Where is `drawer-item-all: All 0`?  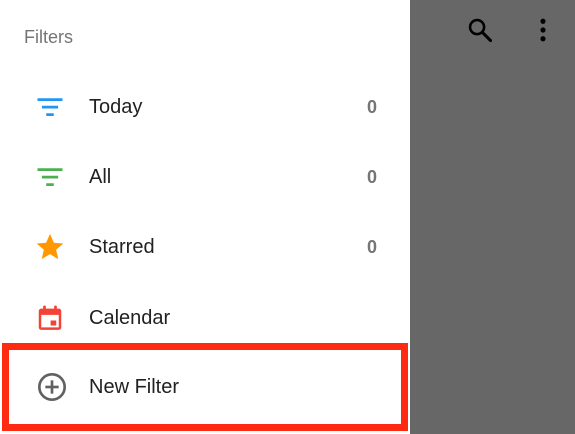 drawer-item-all: All 0 is located at coordinates (205, 177).